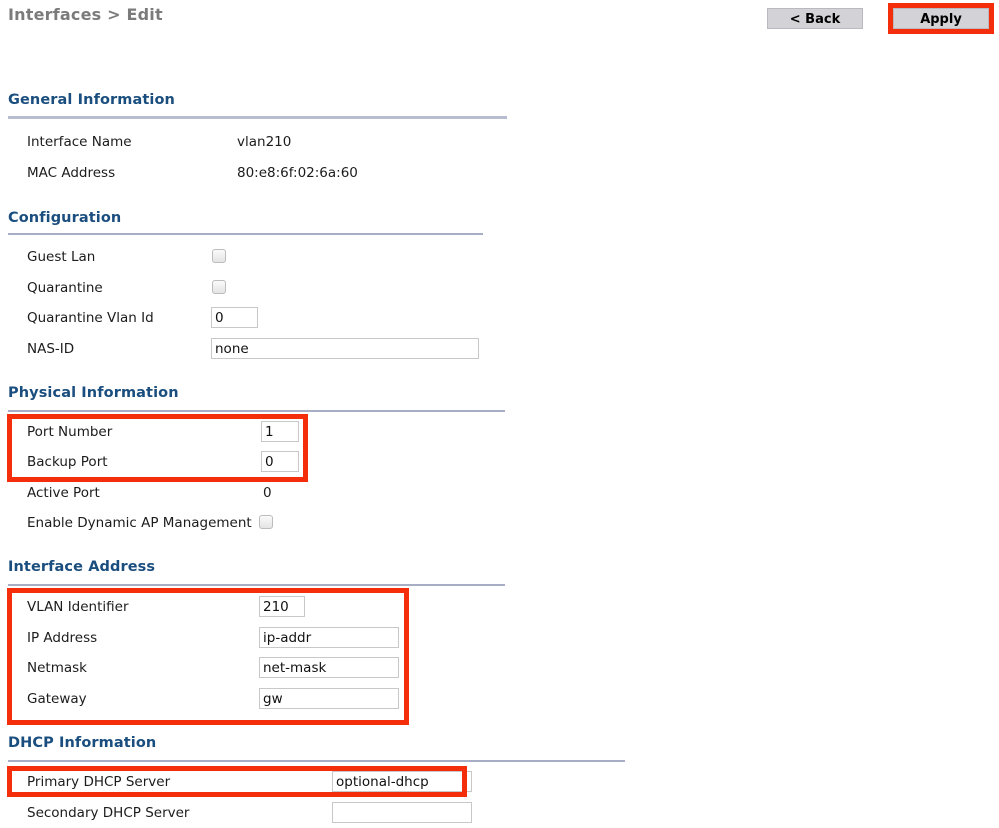  Describe the element at coordinates (329, 637) in the screenshot. I see `input-ip-address` at that location.